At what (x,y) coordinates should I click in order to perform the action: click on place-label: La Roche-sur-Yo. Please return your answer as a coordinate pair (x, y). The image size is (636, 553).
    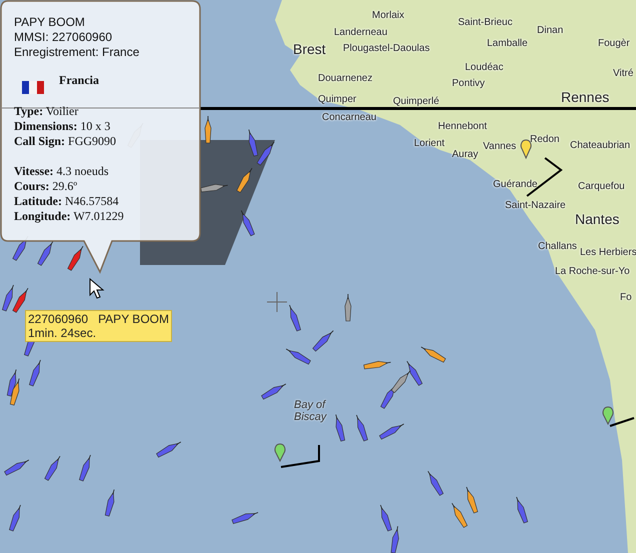
    Looking at the image, I should click on (592, 271).